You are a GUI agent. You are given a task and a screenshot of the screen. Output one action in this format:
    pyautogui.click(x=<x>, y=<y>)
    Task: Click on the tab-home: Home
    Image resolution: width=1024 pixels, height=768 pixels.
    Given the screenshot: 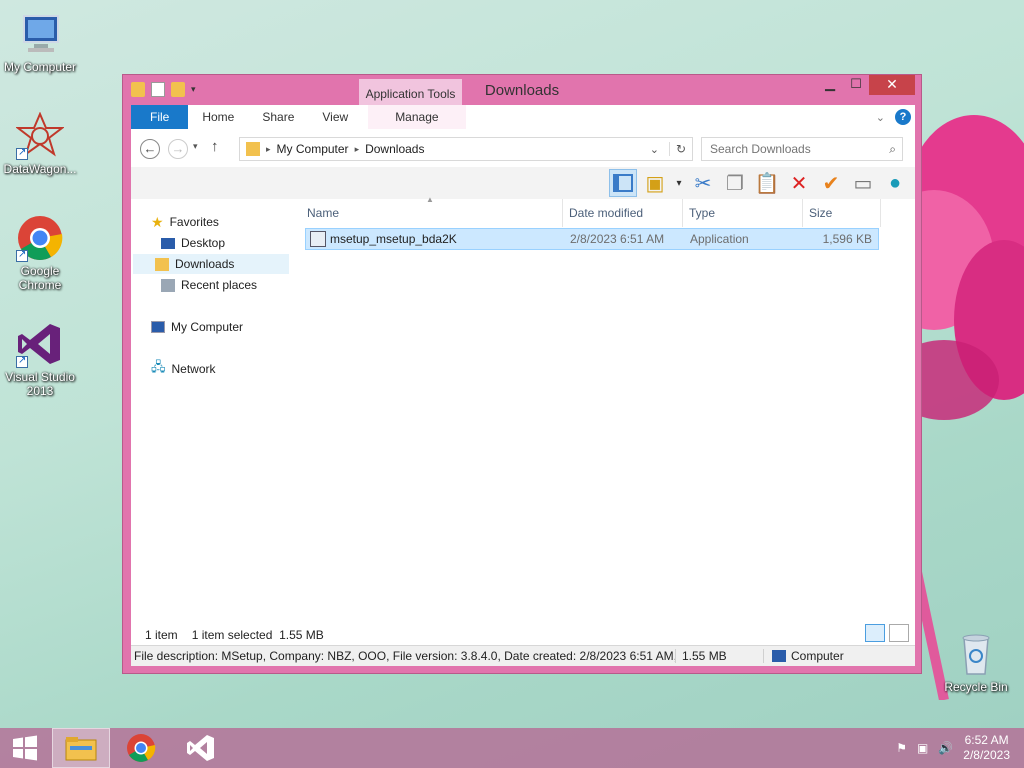 What is the action you would take?
    pyautogui.click(x=218, y=117)
    